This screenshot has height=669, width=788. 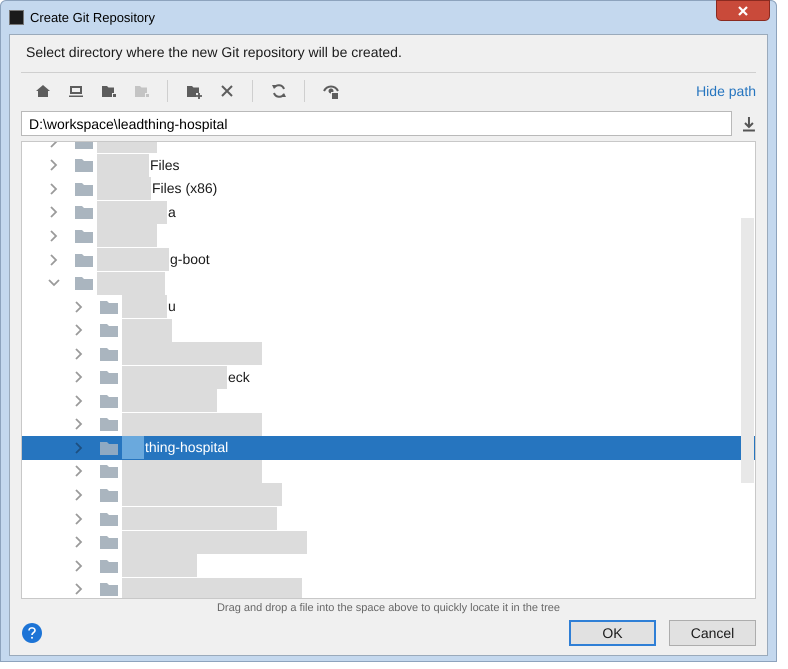 What do you see at coordinates (76, 91) in the screenshot?
I see `monitor-icon` at bounding box center [76, 91].